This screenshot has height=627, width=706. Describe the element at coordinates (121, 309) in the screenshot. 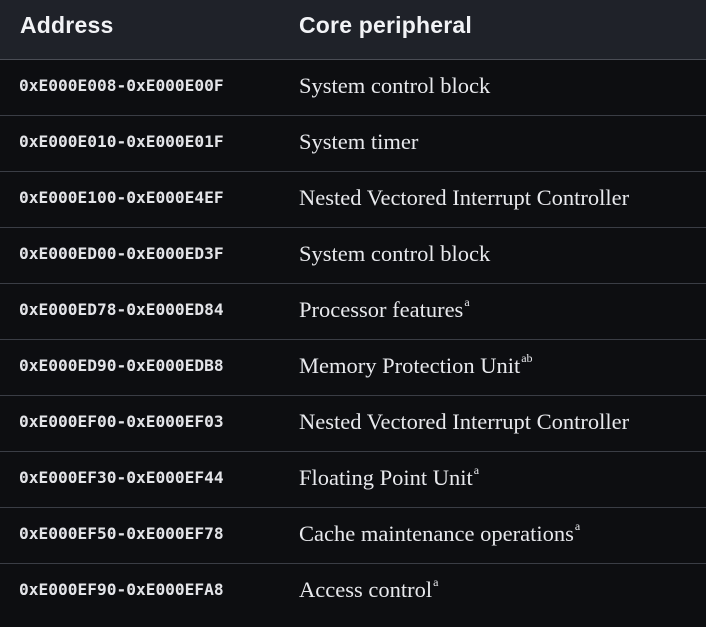

I see `address-cell: 0xE000ED78-0xE000ED84` at that location.